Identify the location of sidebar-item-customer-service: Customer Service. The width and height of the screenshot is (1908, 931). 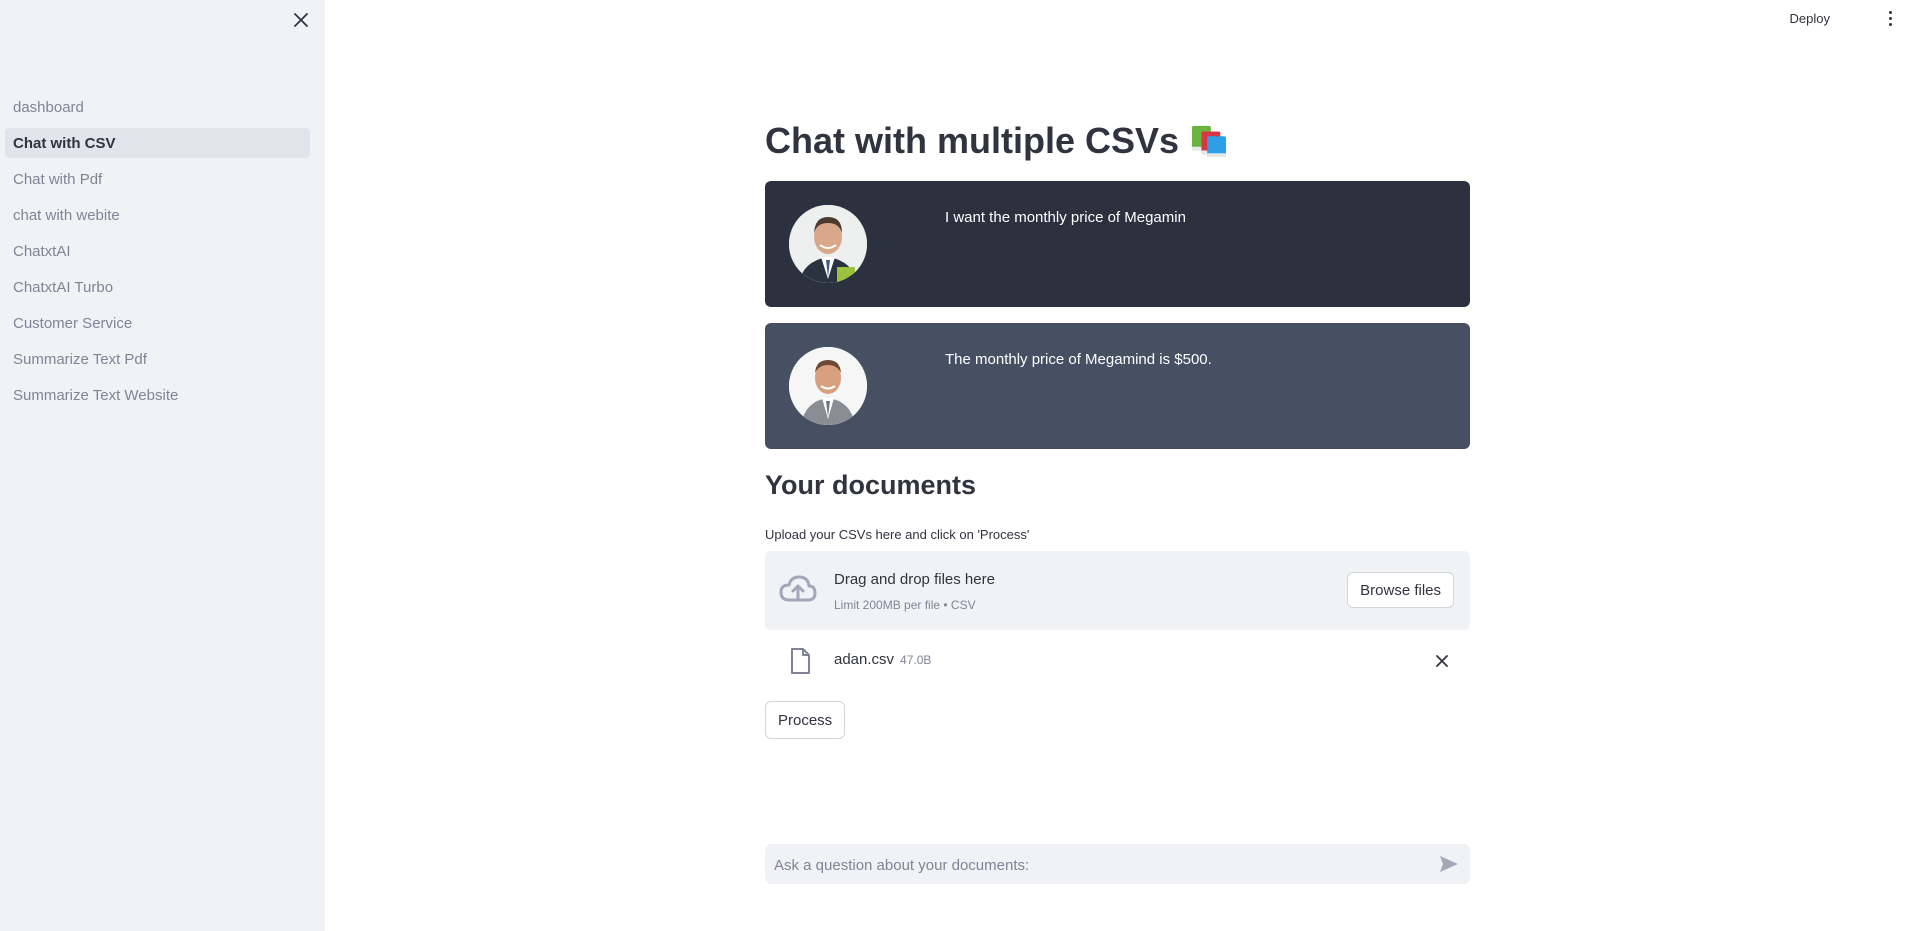
(157, 323).